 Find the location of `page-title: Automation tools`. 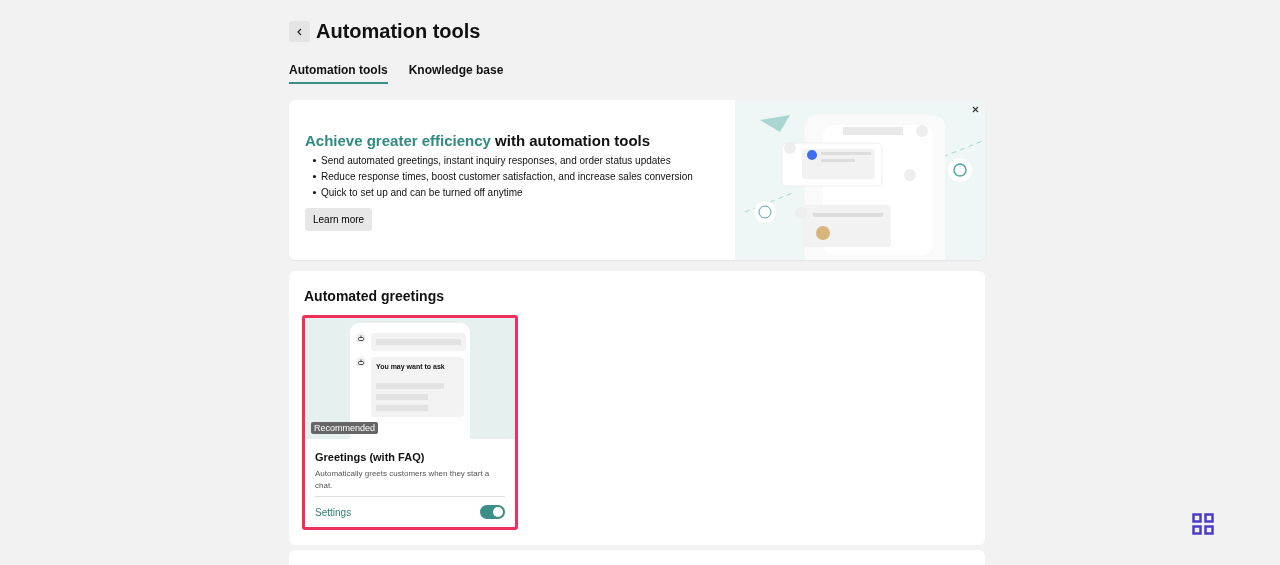

page-title: Automation tools is located at coordinates (398, 31).